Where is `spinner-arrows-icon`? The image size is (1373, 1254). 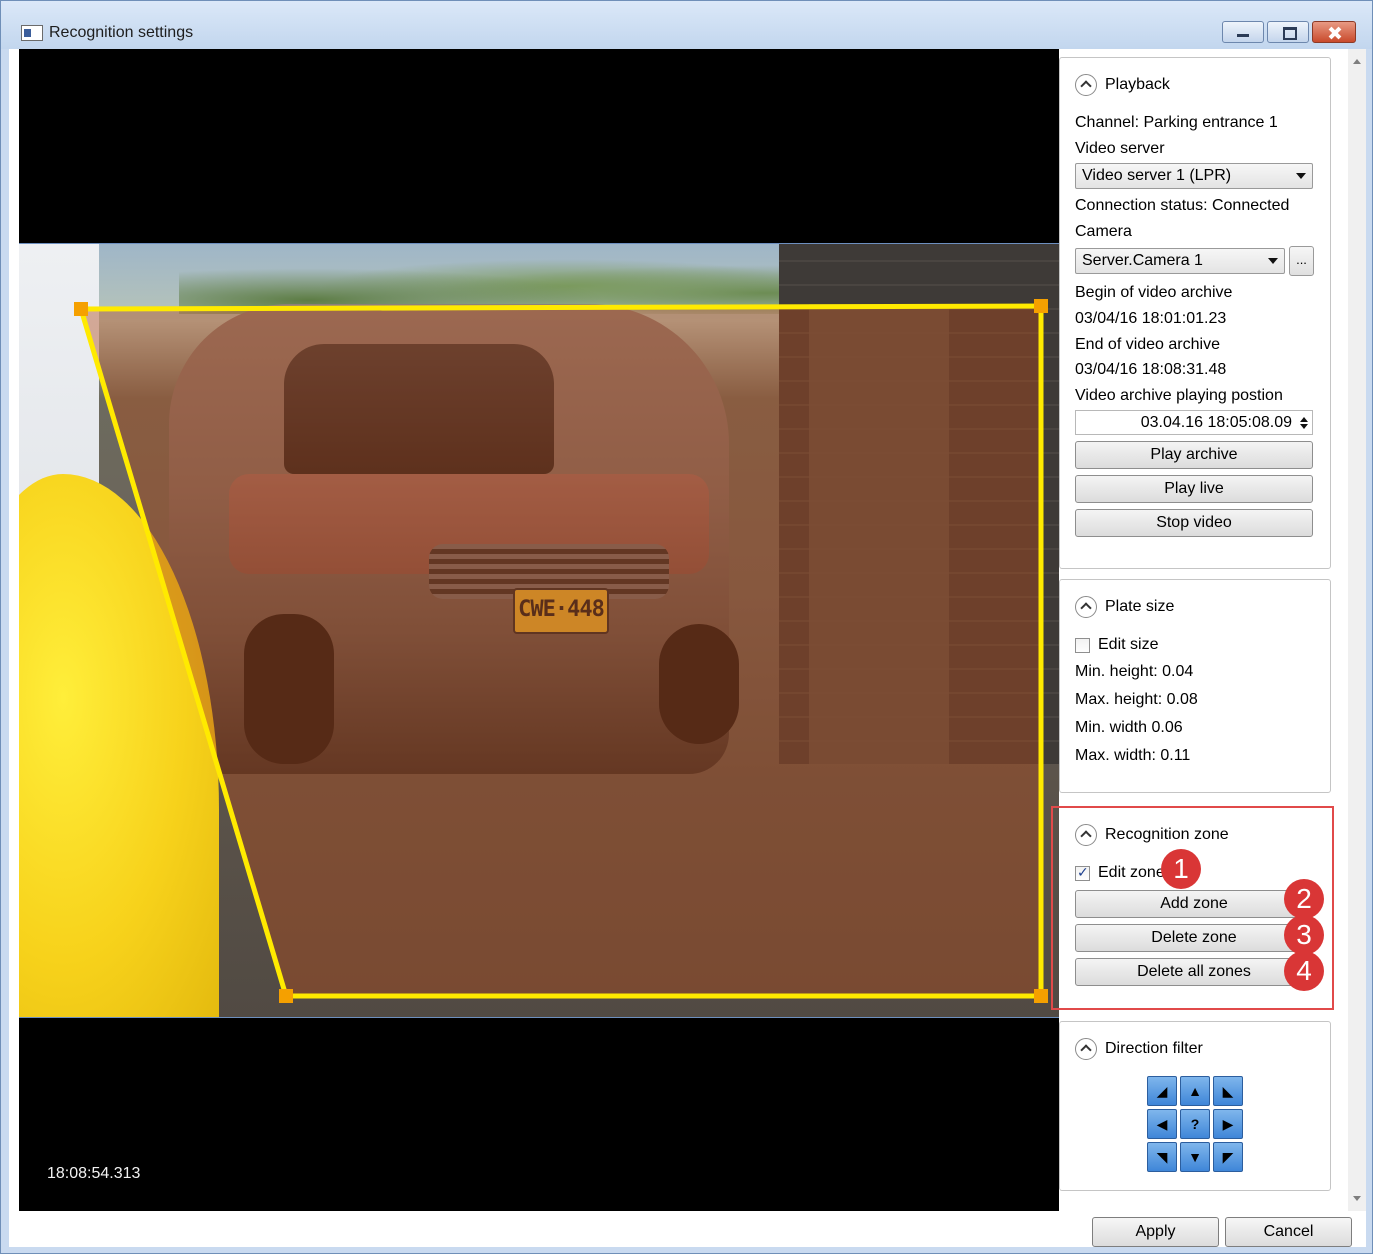
spinner-arrows-icon is located at coordinates (1304, 422).